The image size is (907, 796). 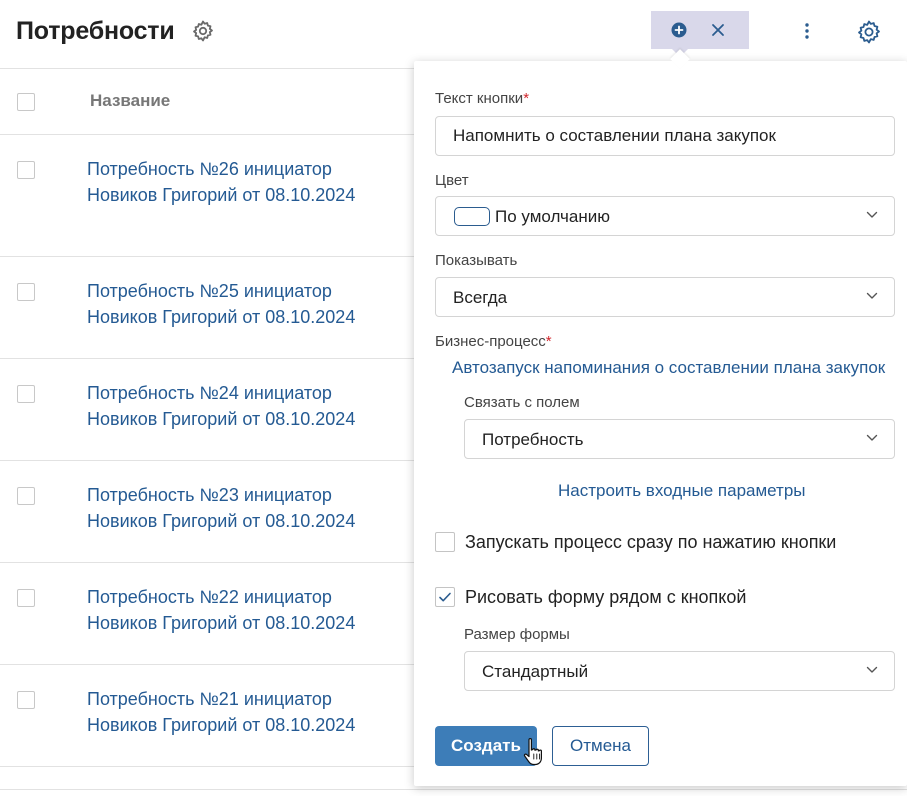 What do you see at coordinates (682, 491) in the screenshot?
I see `configure-input-params-link: Настроить входные параметры` at bounding box center [682, 491].